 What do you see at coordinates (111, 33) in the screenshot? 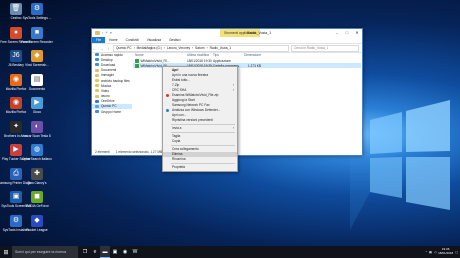
I see `chevron-down-icon: ▾` at bounding box center [111, 33].